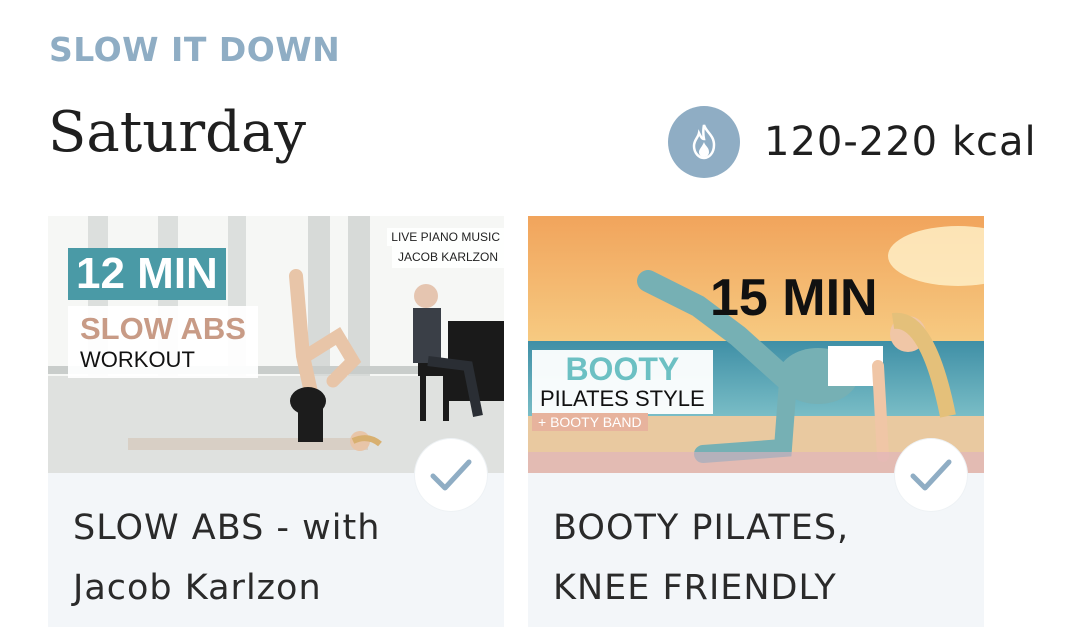 Image resolution: width=1080 pixels, height=627 pixels. Describe the element at coordinates (794, 298) in the screenshot. I see `thumb-duration-badge: 15 MIN` at that location.